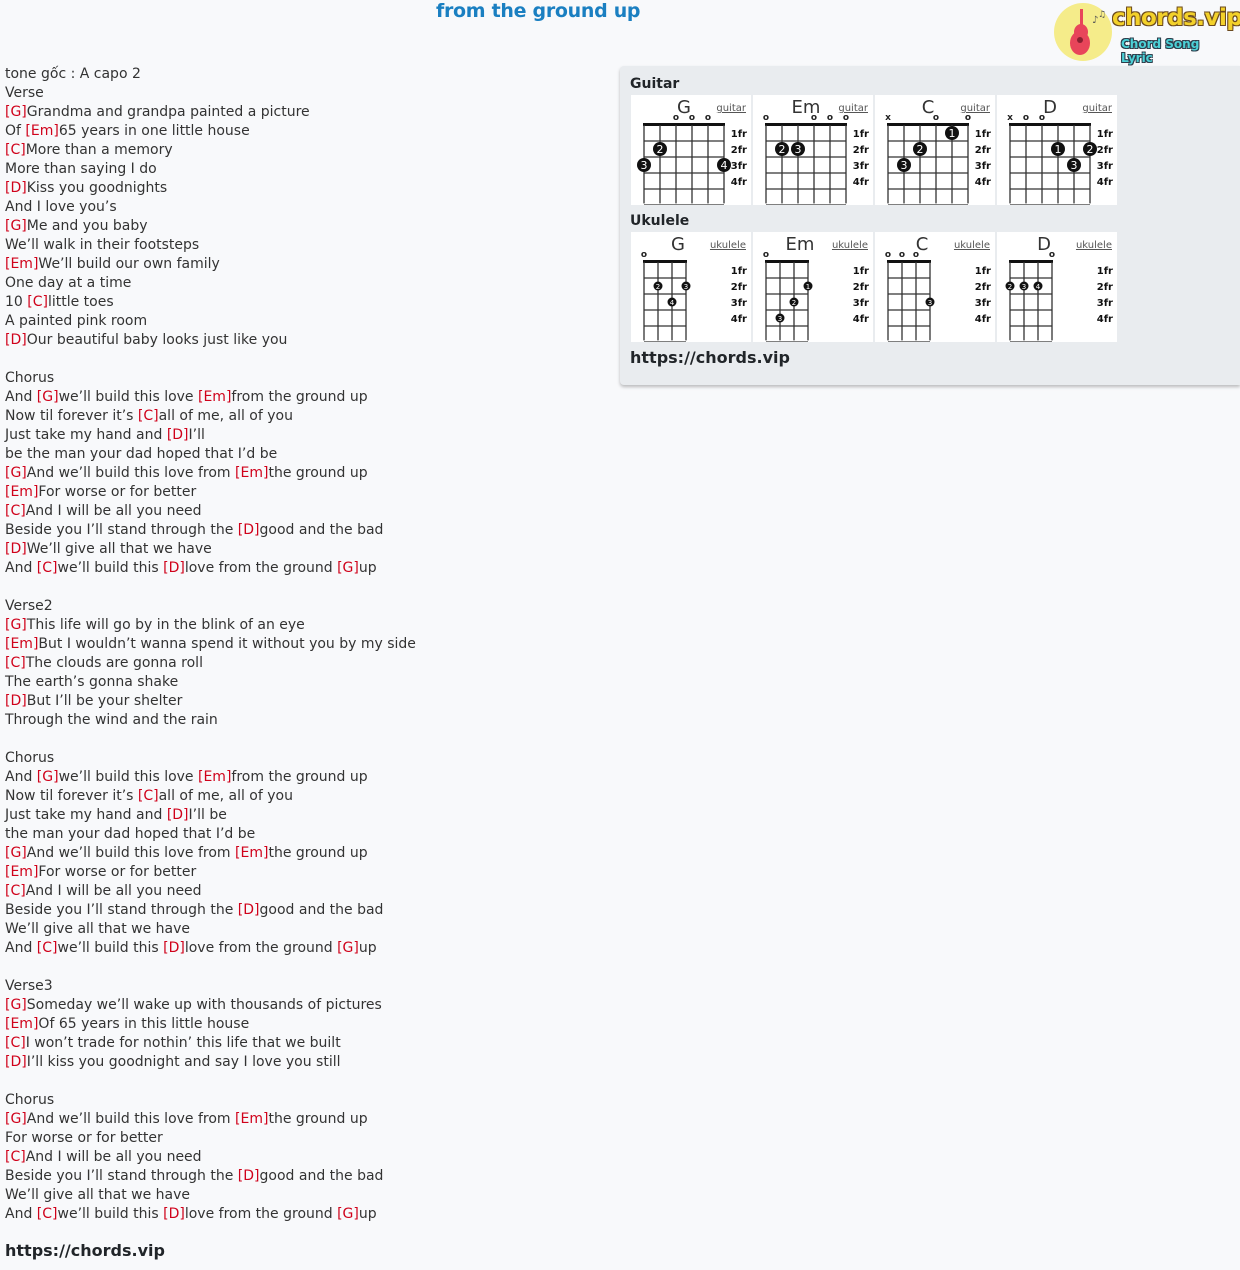 The height and width of the screenshot is (1270, 1240). What do you see at coordinates (61, 207) in the screenshot?
I see `lyric-text: And I love you’s` at bounding box center [61, 207].